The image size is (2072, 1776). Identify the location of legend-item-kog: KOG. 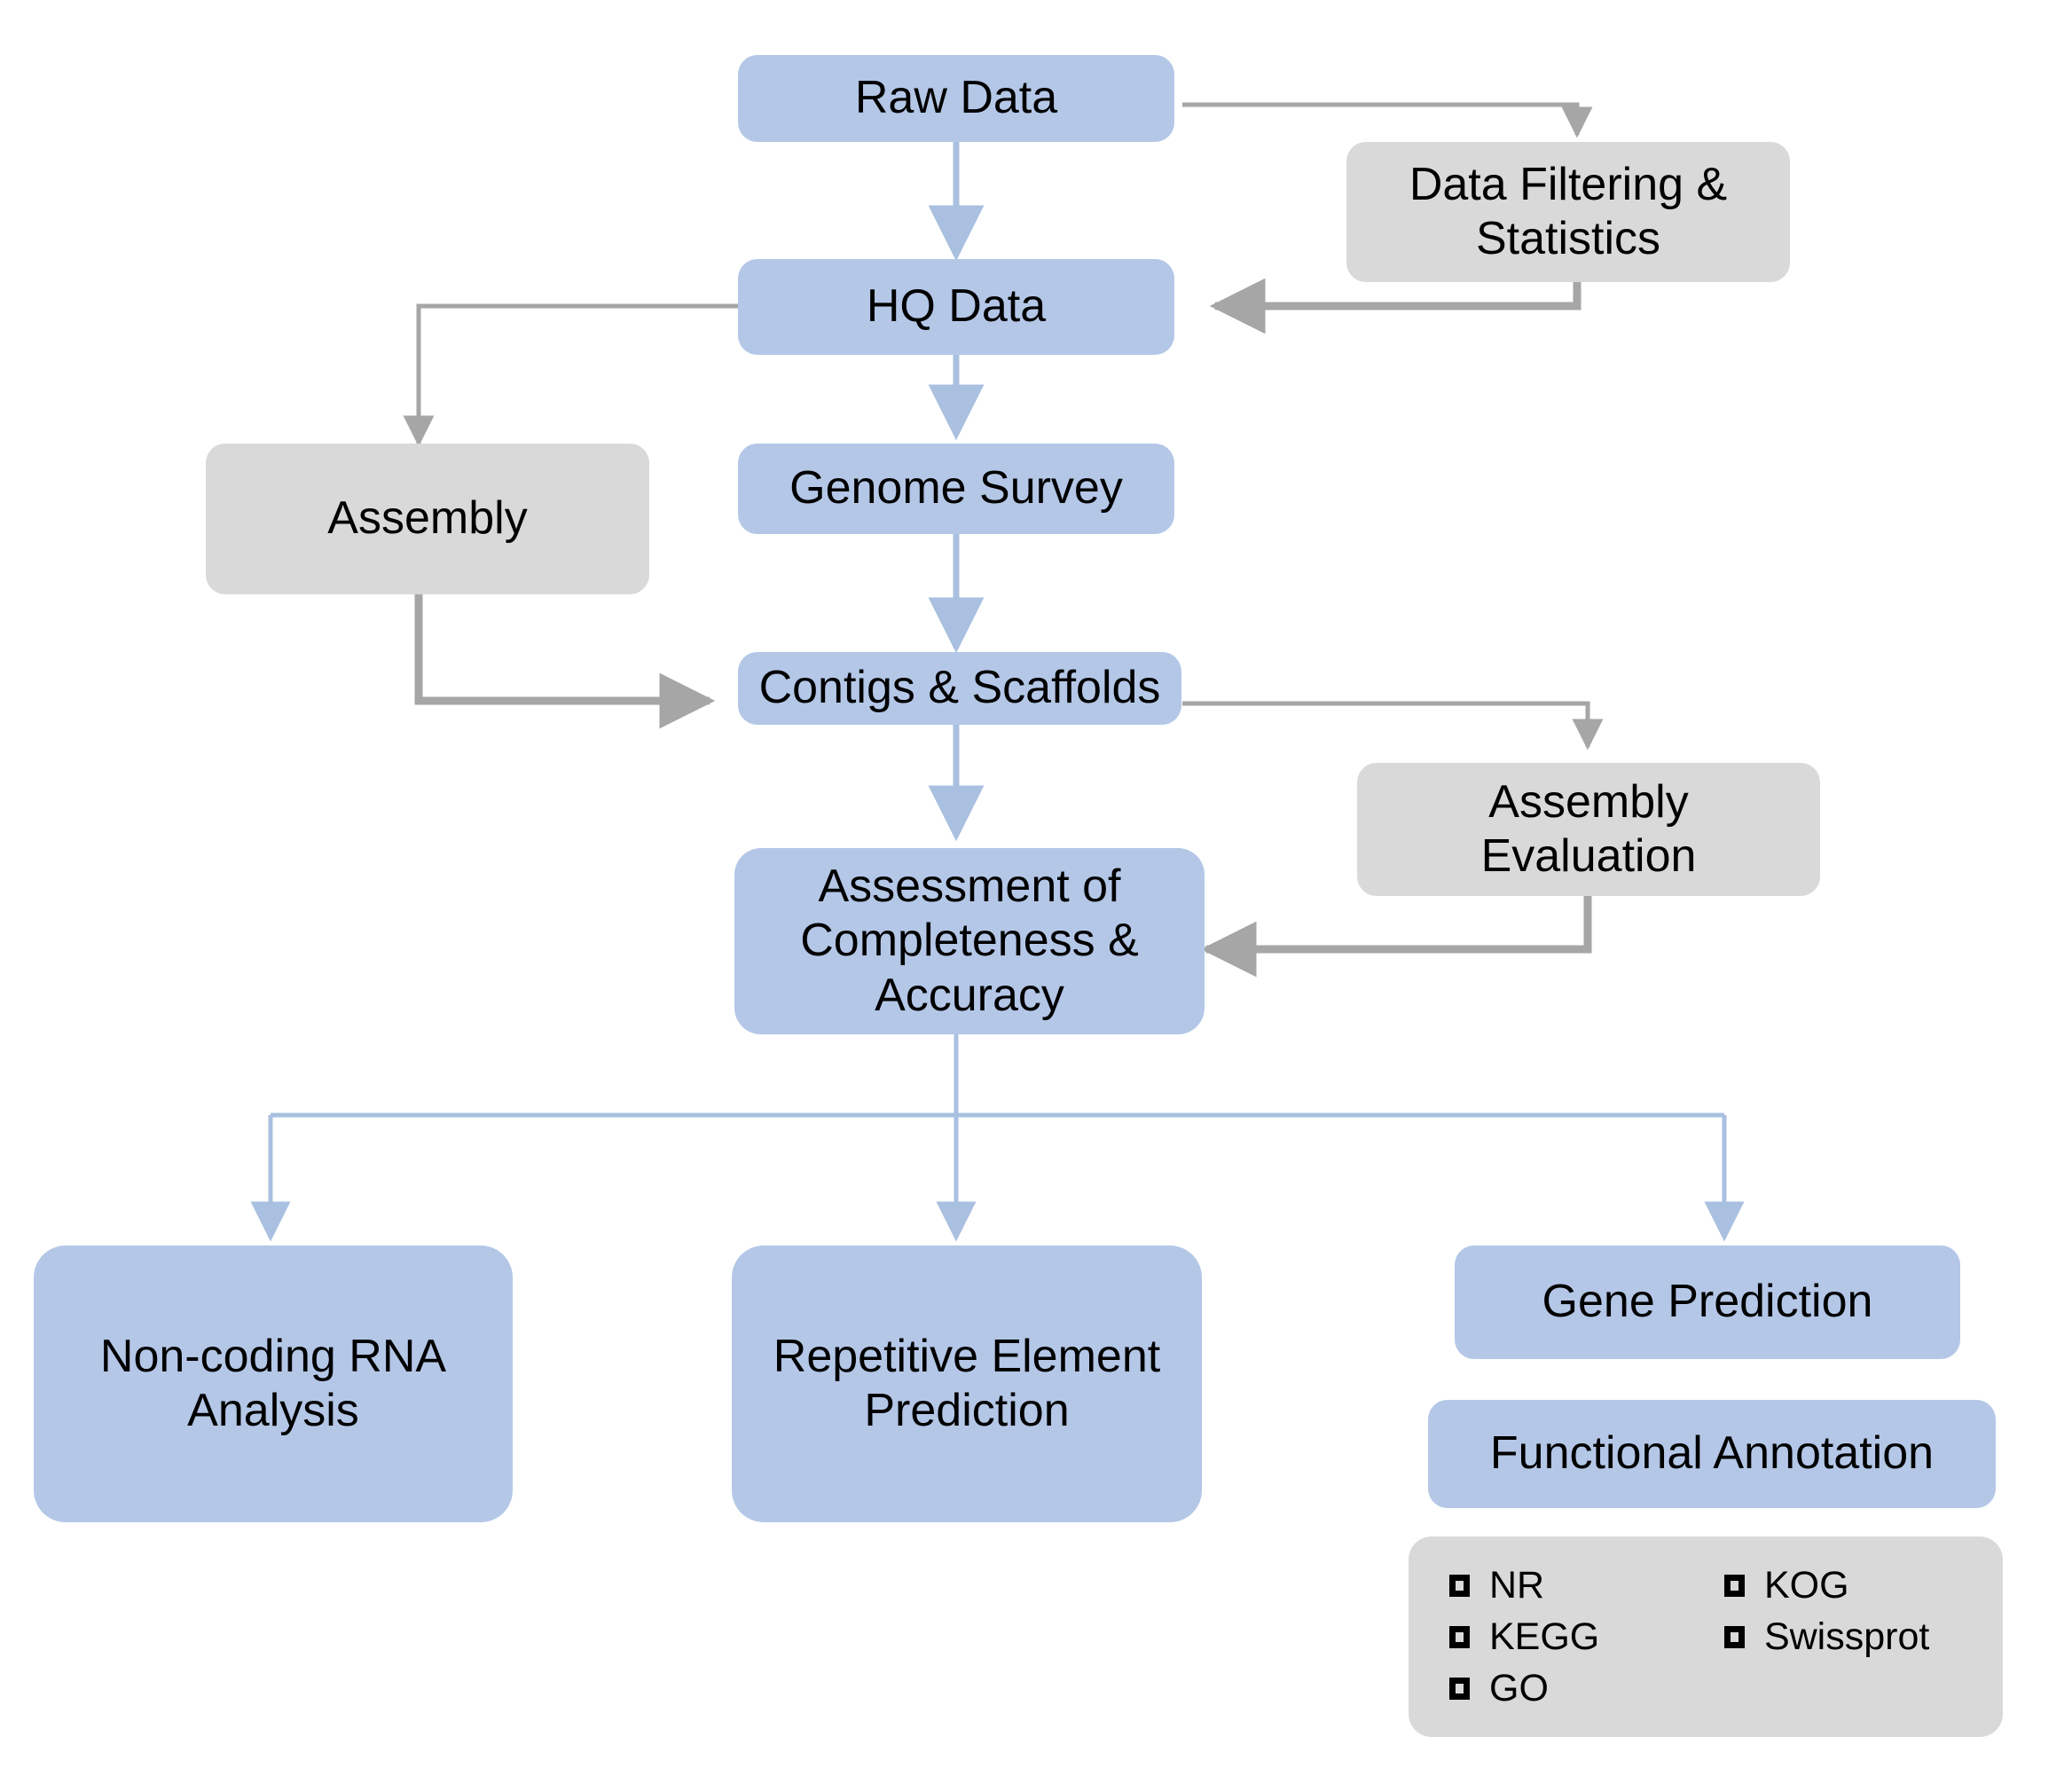
(1863, 1585).